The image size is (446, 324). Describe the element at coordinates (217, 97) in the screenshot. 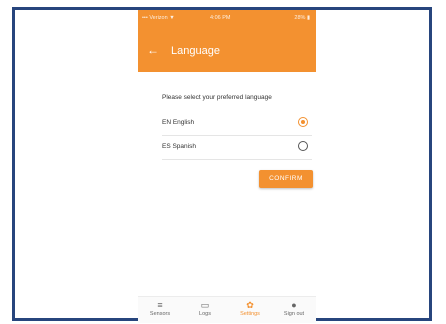

I see `language-prompt: Please select your preferred language` at that location.